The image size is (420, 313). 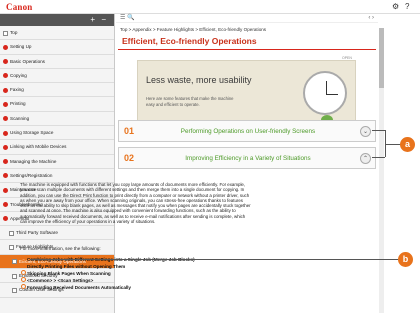 What do you see at coordinates (31, 175) in the screenshot?
I see `sidebar-item-label: Settings/Registration` at bounding box center [31, 175].